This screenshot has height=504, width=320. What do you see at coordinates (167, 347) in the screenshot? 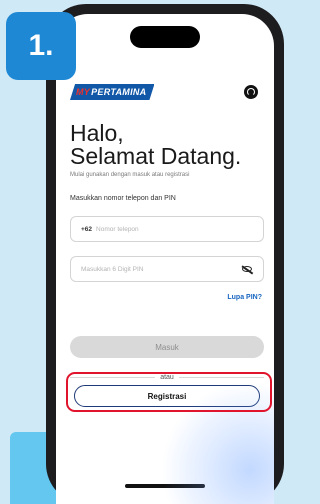
I see `login-button: Masuk` at bounding box center [167, 347].